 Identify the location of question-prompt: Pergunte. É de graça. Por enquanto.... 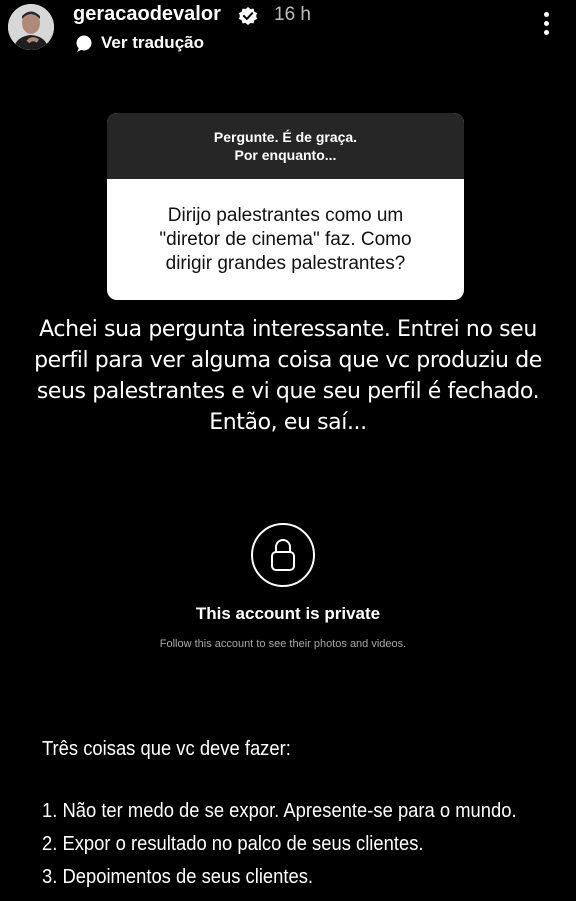
(285, 146).